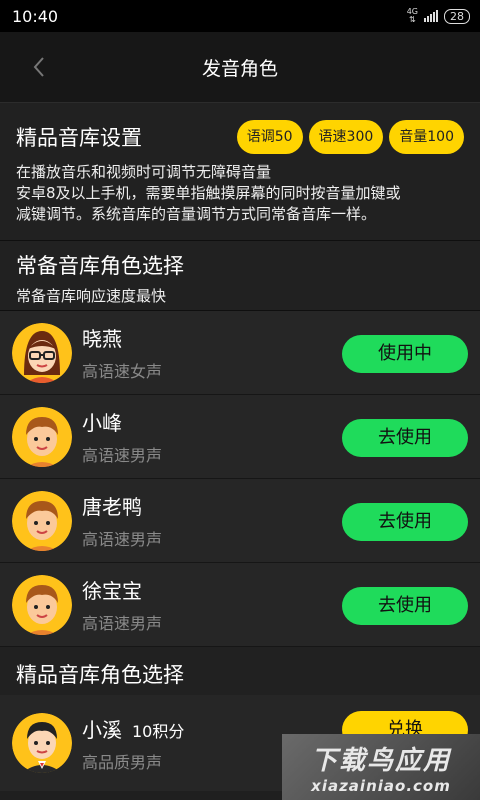 The height and width of the screenshot is (800, 480). What do you see at coordinates (100, 675) in the screenshot?
I see `premium-voices-title: 精品音库角色选择` at bounding box center [100, 675].